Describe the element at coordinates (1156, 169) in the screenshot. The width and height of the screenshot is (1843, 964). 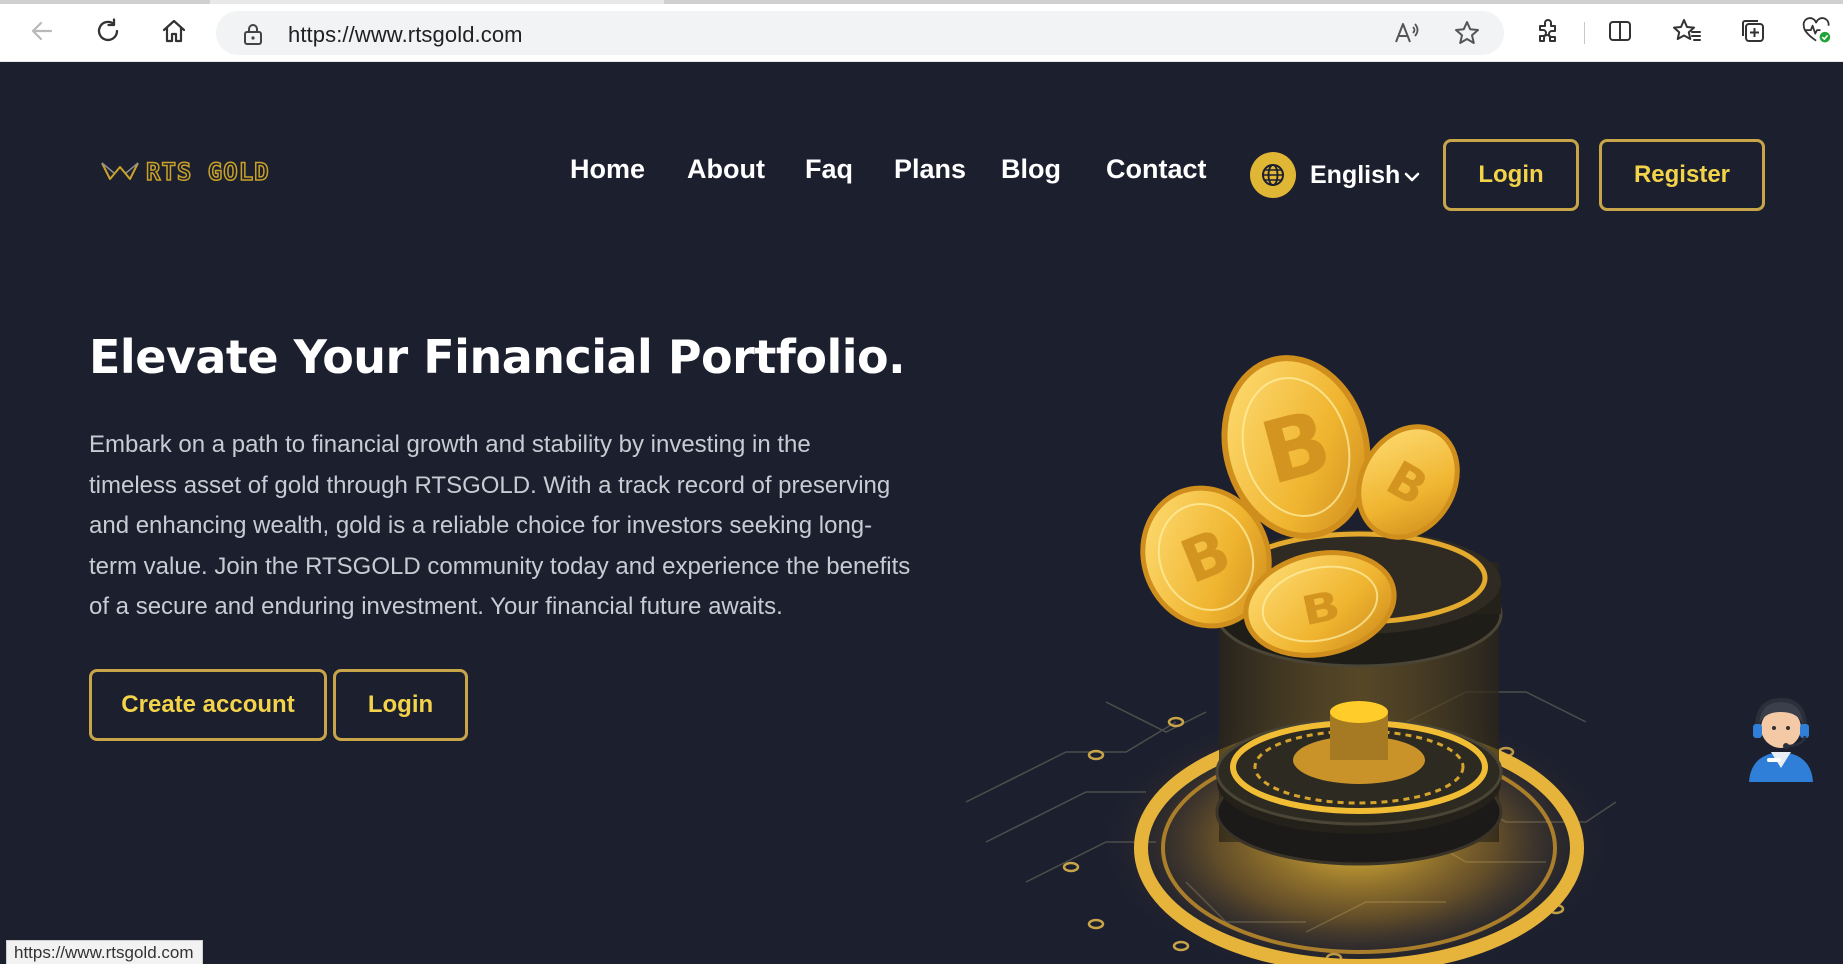
I see `nav-contact: Contact` at that location.